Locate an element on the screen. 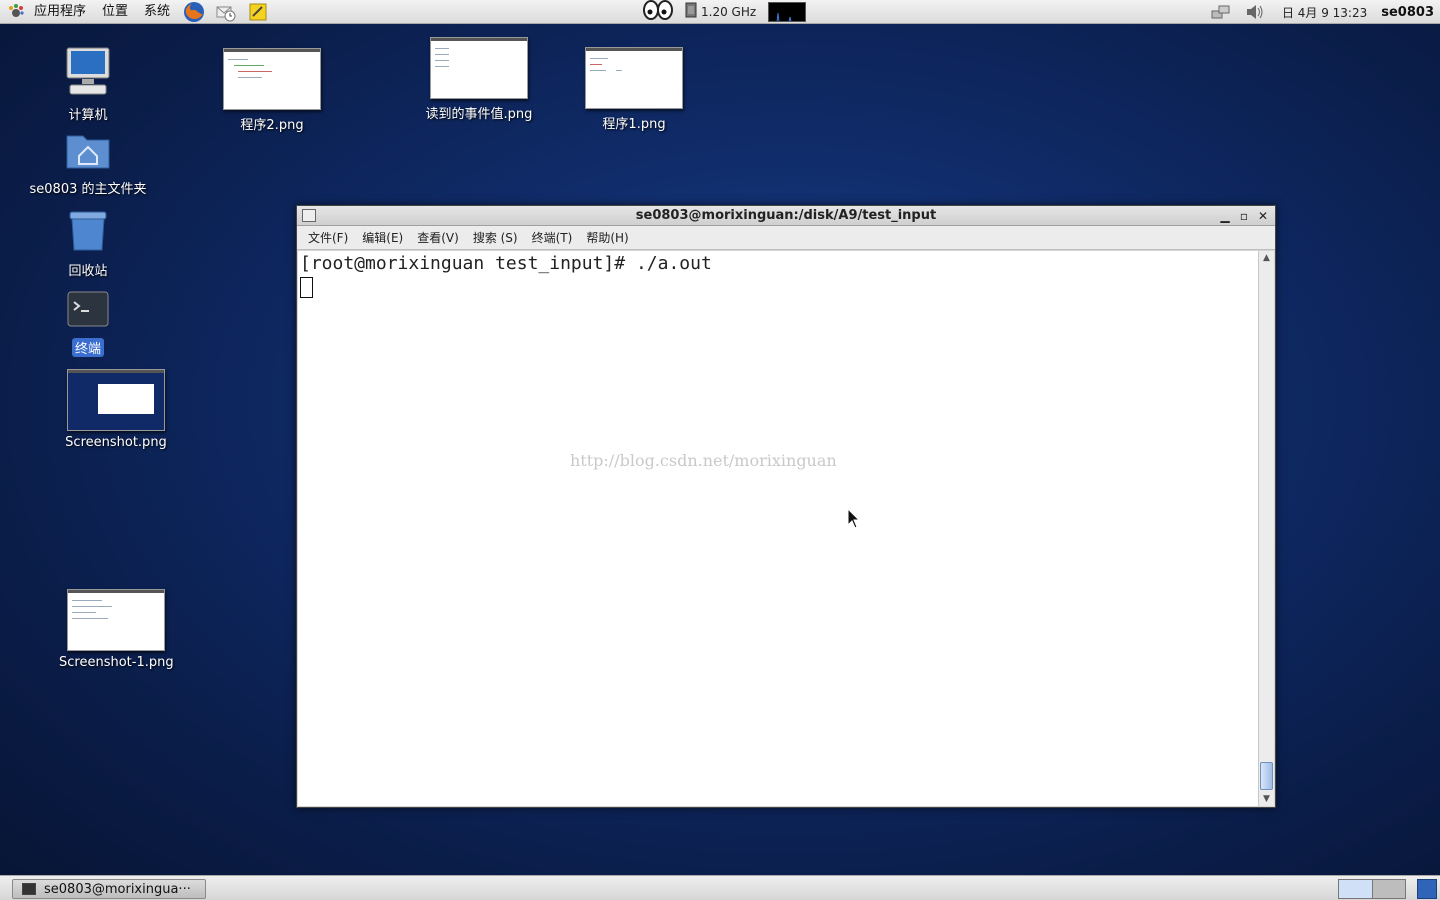 This screenshot has height=900, width=1440. show-desktop-icon is located at coordinates (1427, 889).